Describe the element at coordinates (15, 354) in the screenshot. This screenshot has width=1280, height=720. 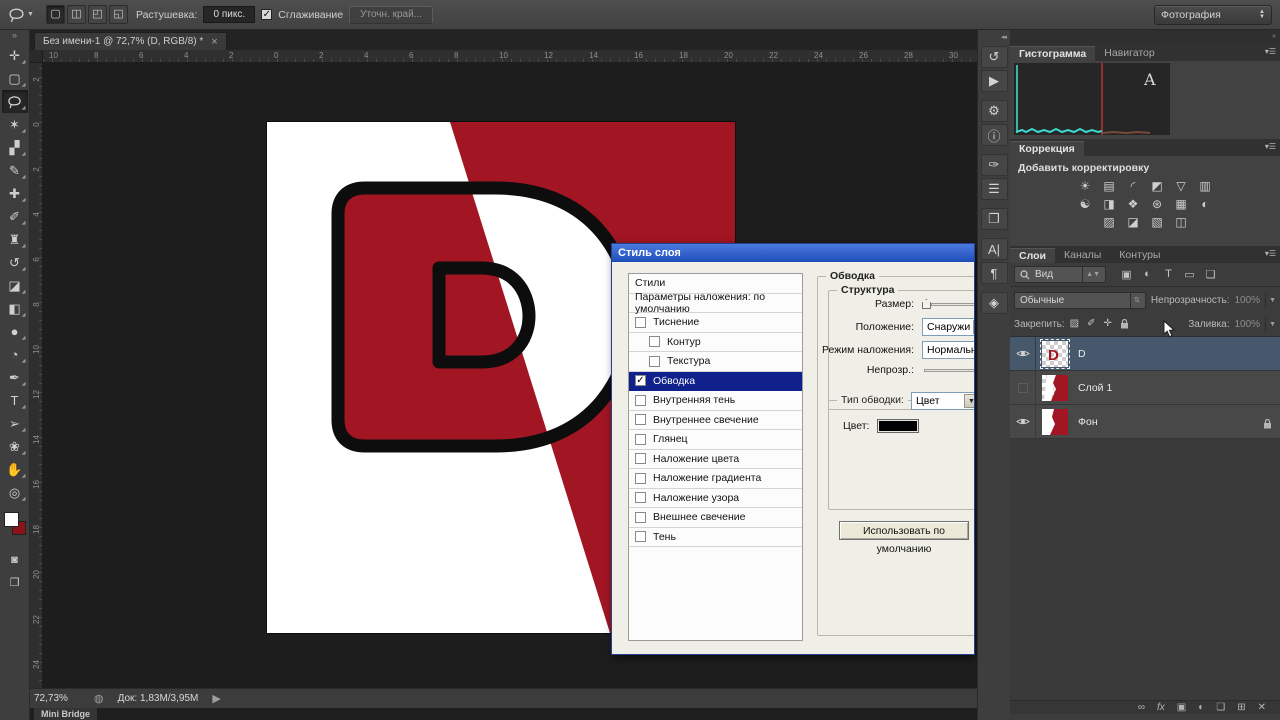
I see `dodge-tool: ◔ ◢` at that location.